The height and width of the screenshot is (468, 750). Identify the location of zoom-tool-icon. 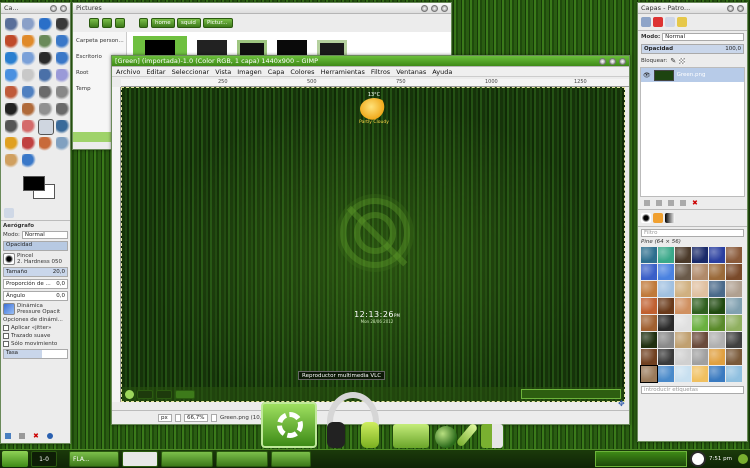
(29, 59).